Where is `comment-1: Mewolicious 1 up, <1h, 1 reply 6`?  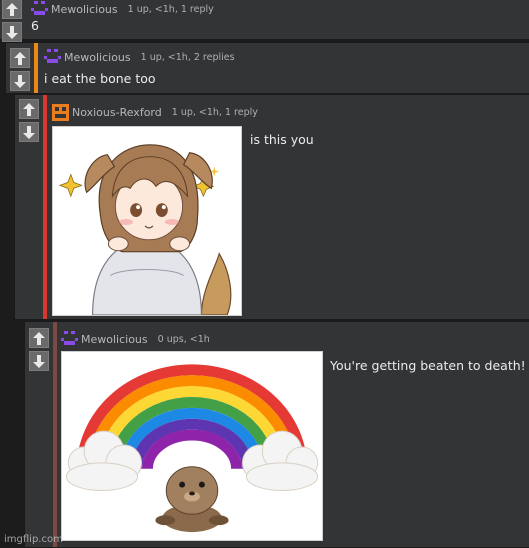 comment-1: Mewolicious 1 up, <1h, 1 reply 6 is located at coordinates (264, 21).